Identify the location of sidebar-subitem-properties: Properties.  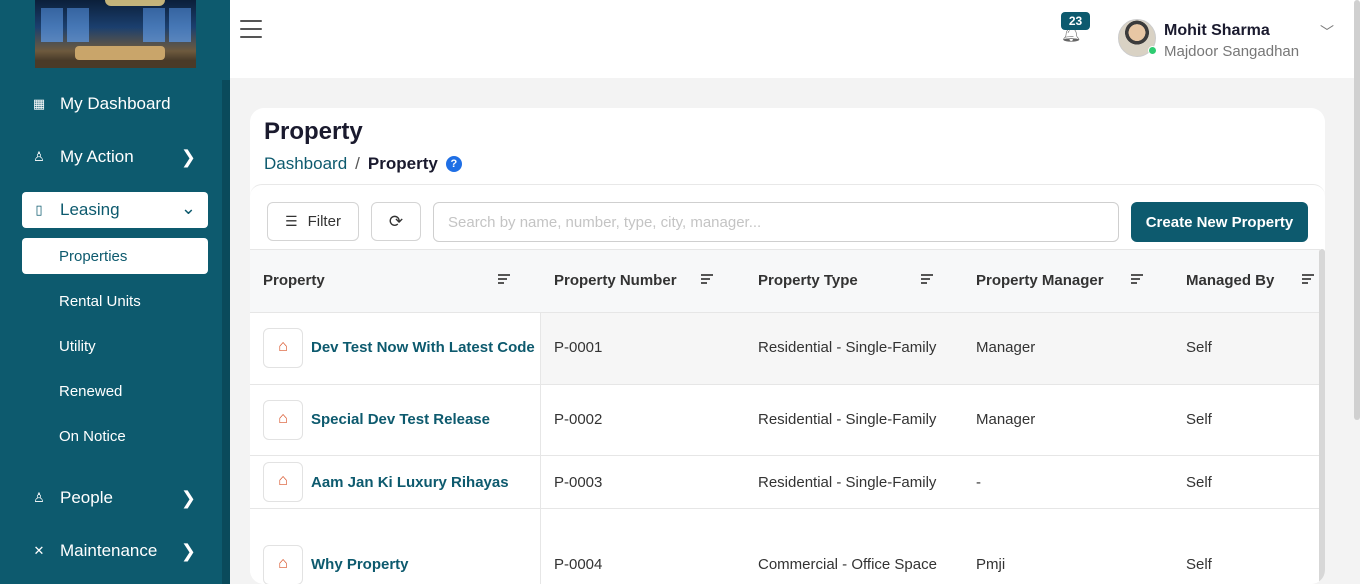
(115, 256).